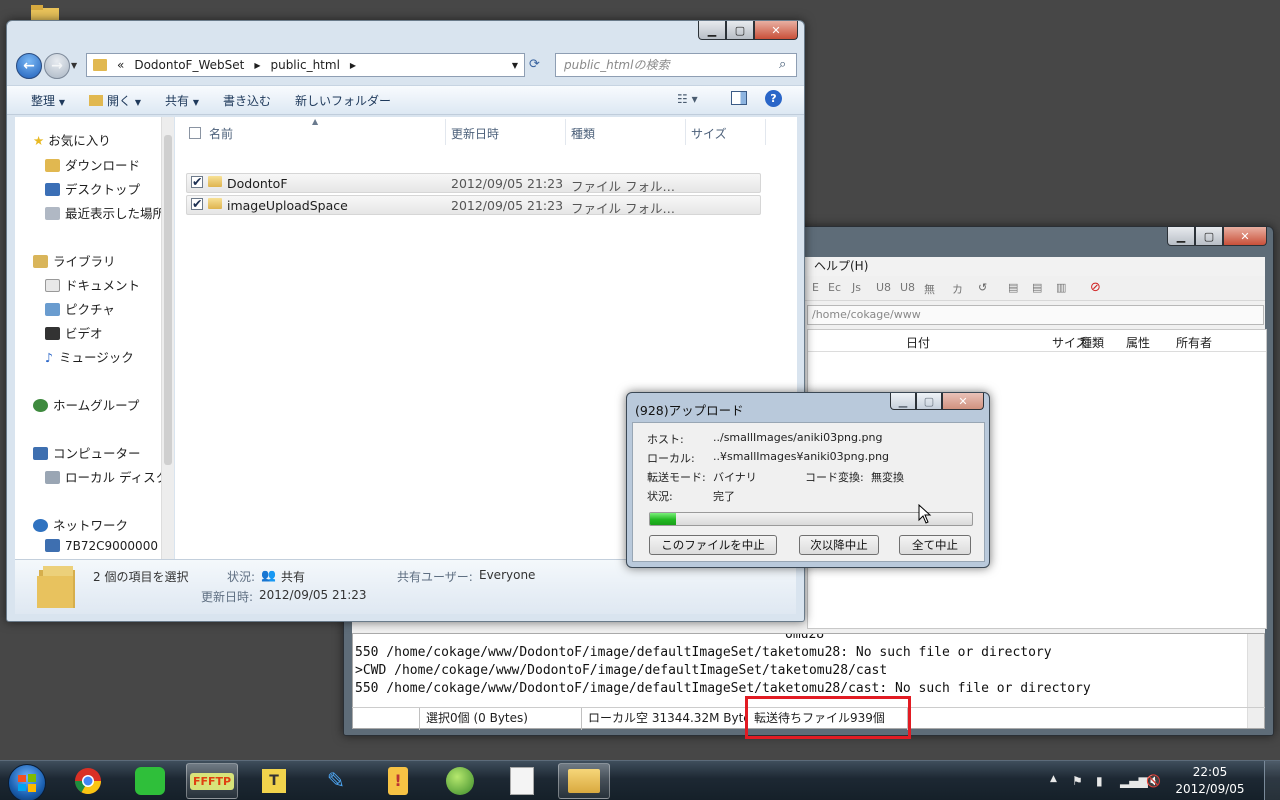 This screenshot has height=800, width=1280. I want to click on view-options-icon: ☷ ▾, so click(687, 99).